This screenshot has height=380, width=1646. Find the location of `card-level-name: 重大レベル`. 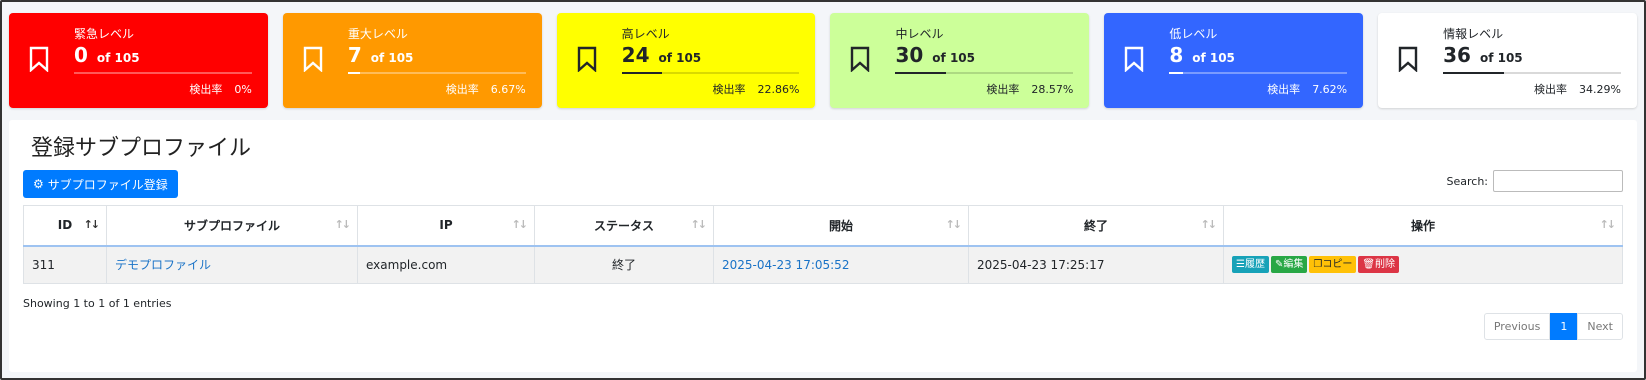

card-level-name: 重大レベル is located at coordinates (377, 34).